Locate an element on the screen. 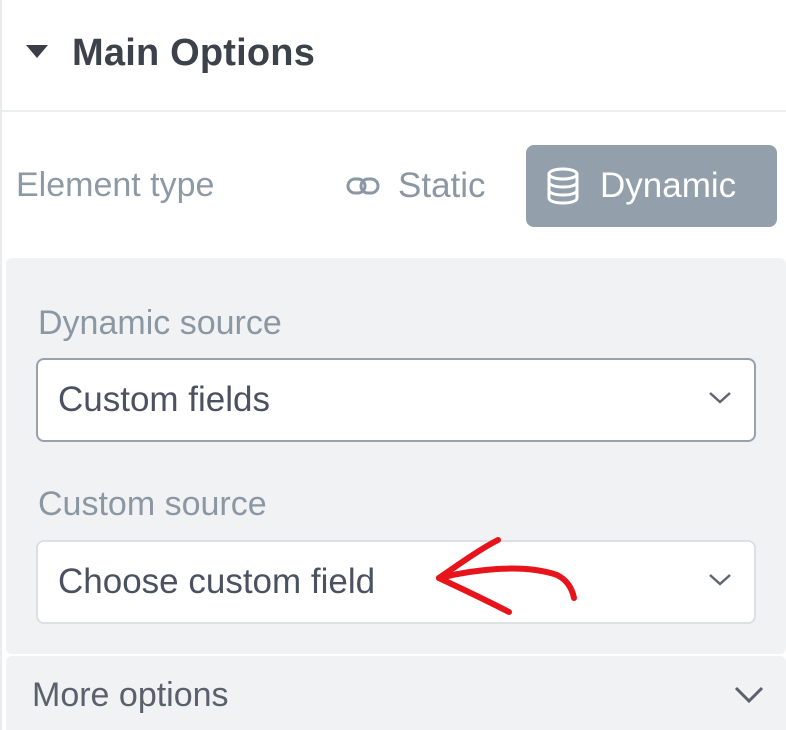 The width and height of the screenshot is (786, 730). dynamic-toggle-button: Dynamic is located at coordinates (651, 186).